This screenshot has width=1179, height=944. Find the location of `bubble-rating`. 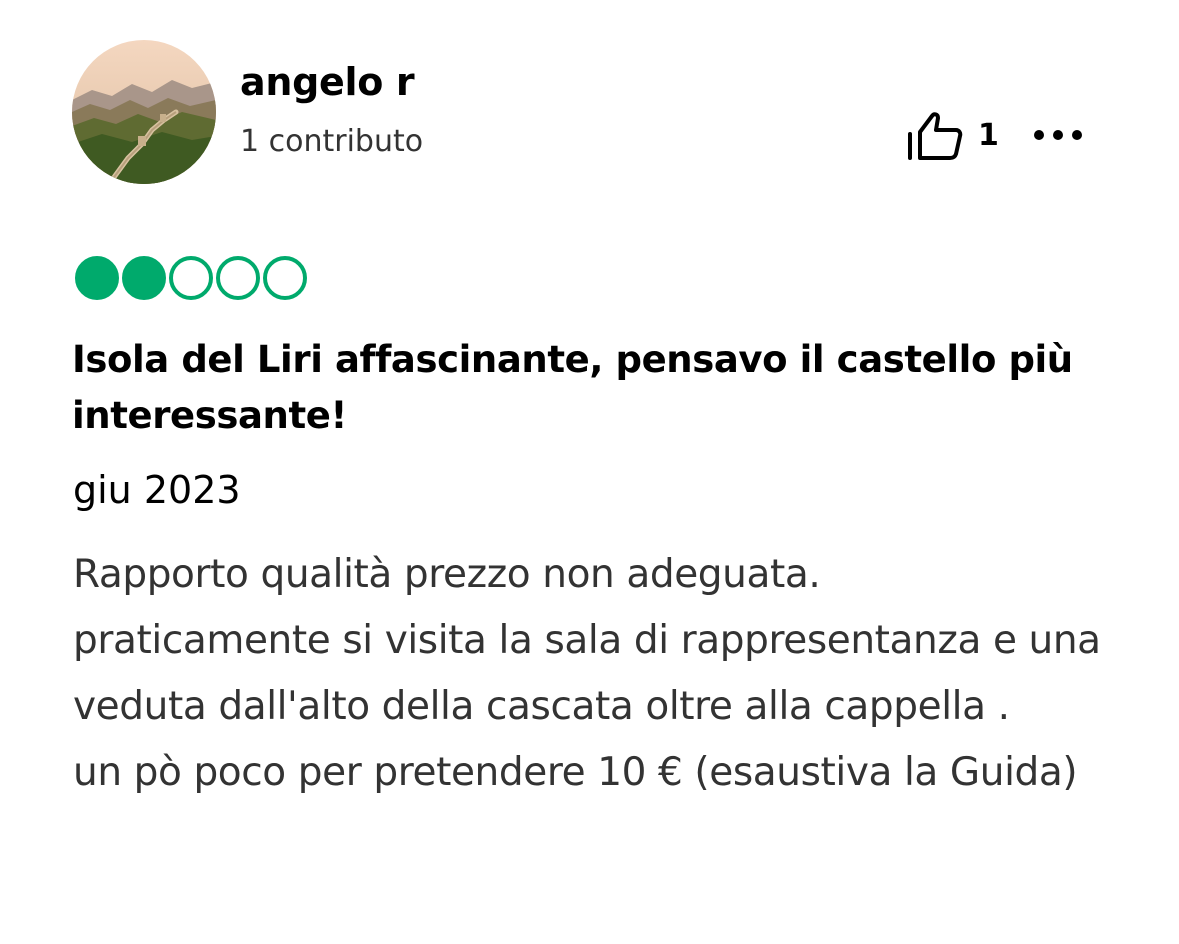

bubble-rating is located at coordinates (191, 278).